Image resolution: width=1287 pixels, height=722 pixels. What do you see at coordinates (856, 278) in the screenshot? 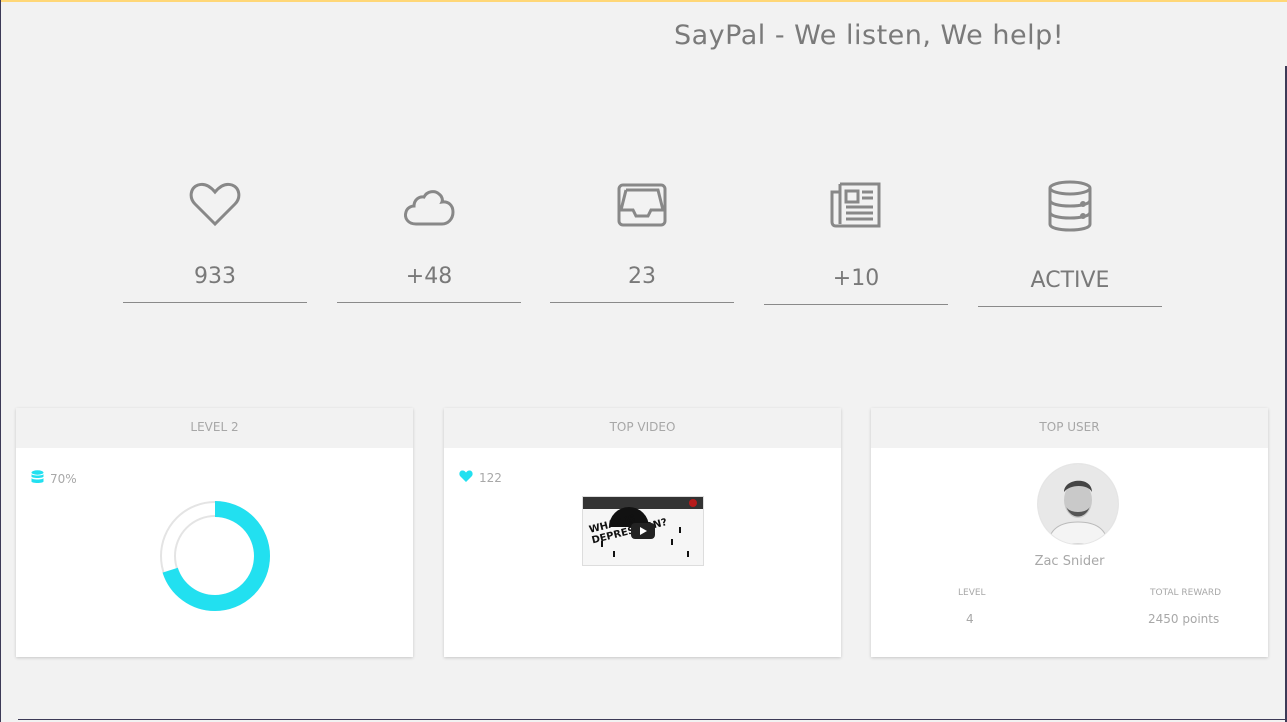
I see `stat-value: +10` at bounding box center [856, 278].